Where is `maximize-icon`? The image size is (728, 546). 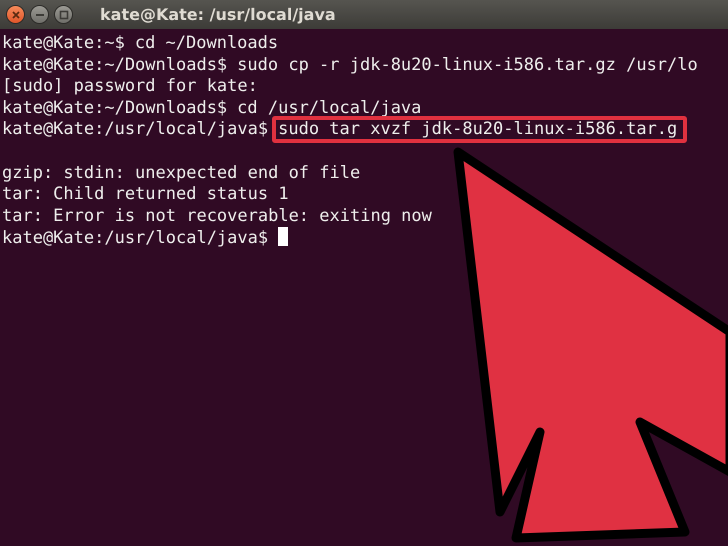 maximize-icon is located at coordinates (63, 15).